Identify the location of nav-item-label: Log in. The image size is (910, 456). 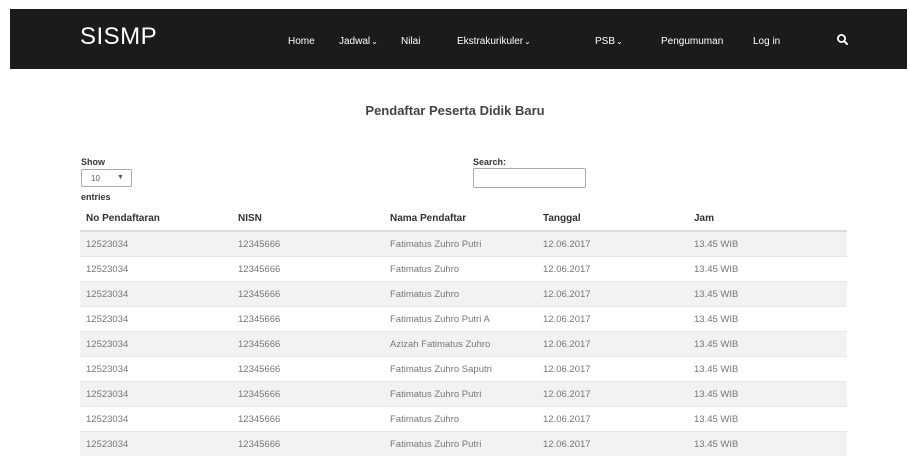
(766, 41).